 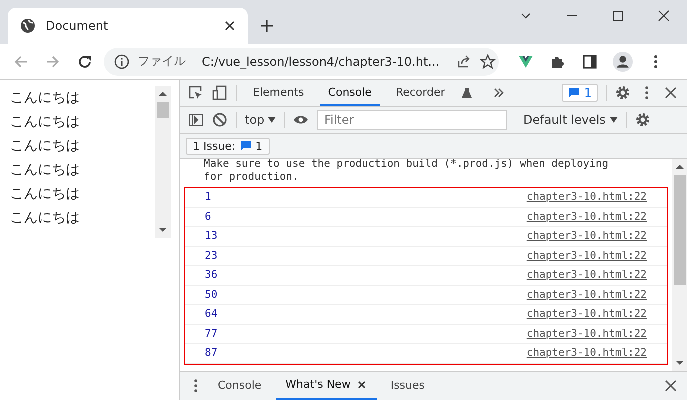 What do you see at coordinates (499, 93) in the screenshot?
I see `double-chevron-icon` at bounding box center [499, 93].